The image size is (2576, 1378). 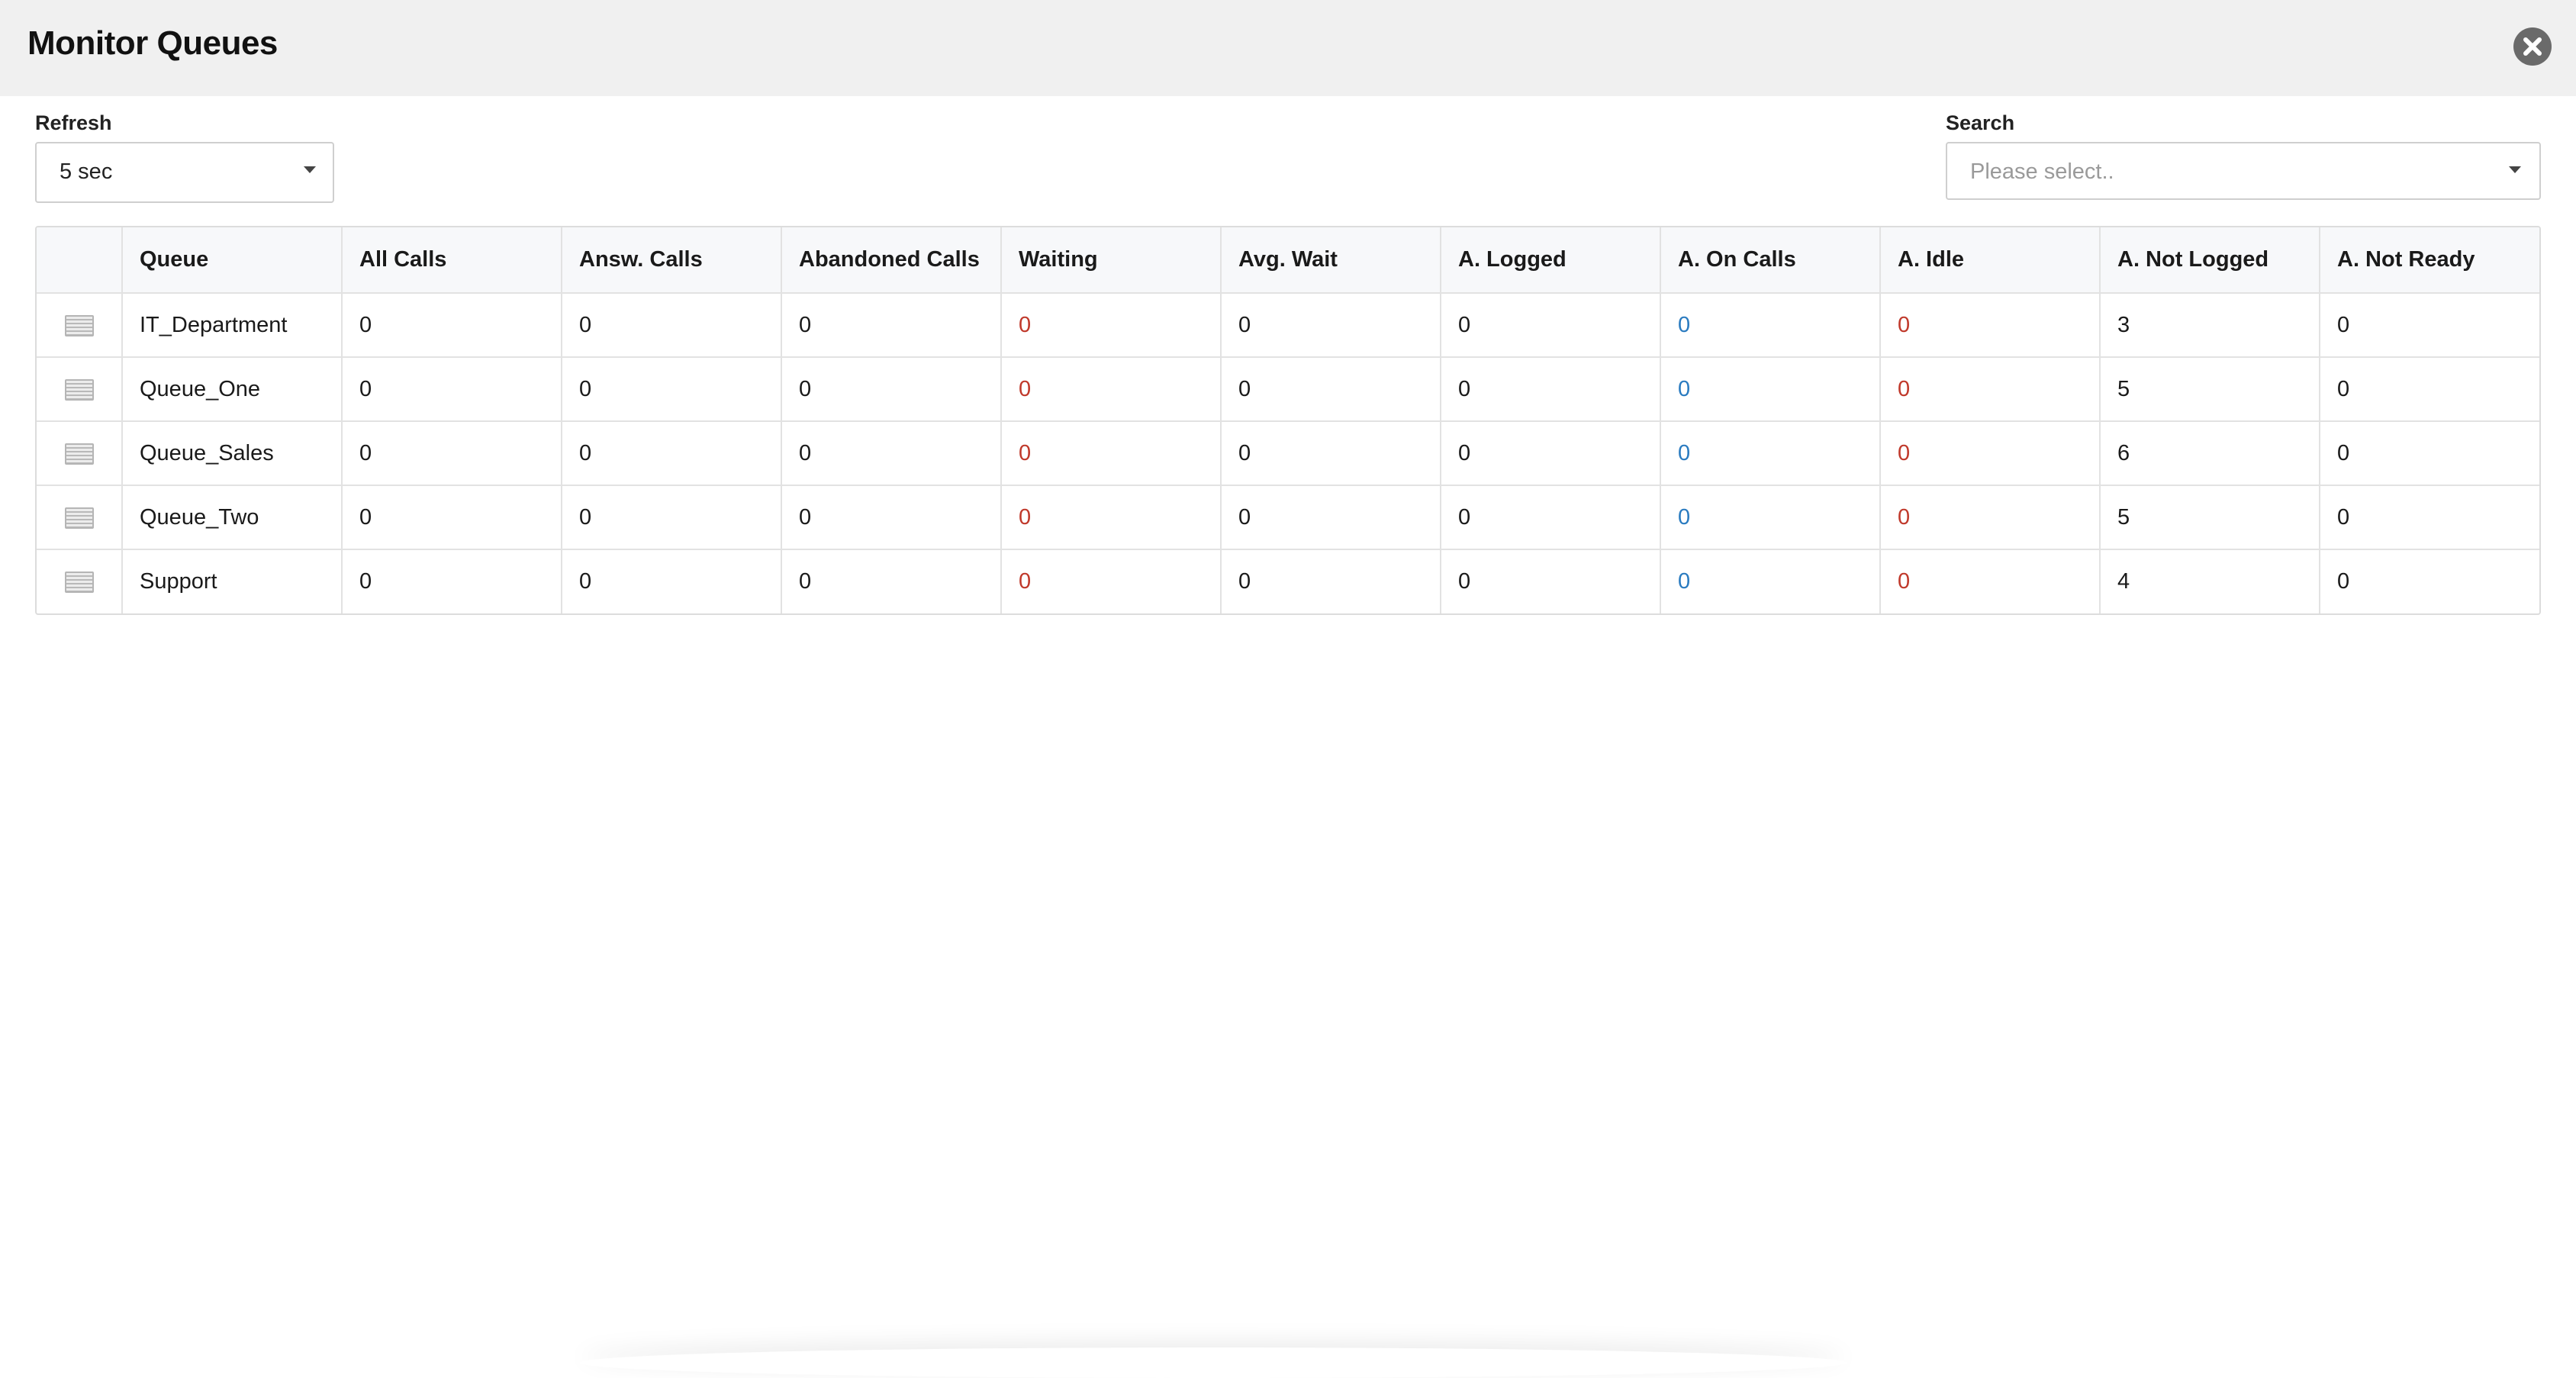 I want to click on column-header-all-calls: All Calls, so click(x=452, y=260).